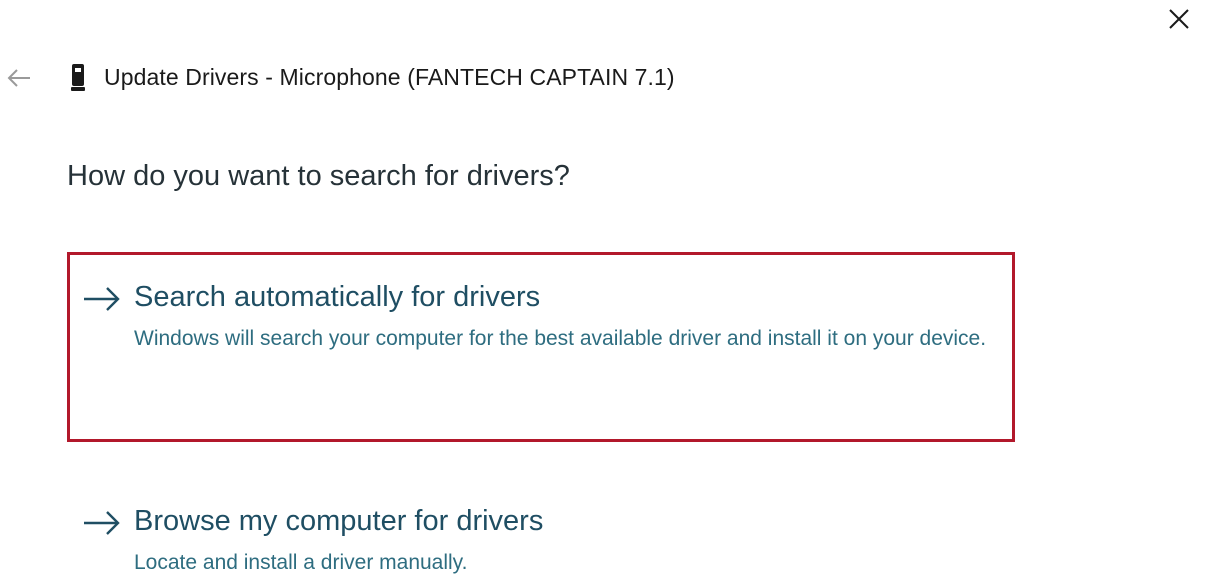 This screenshot has height=586, width=1208. Describe the element at coordinates (318, 176) in the screenshot. I see `page-heading: How do you want to search for drivers?` at that location.